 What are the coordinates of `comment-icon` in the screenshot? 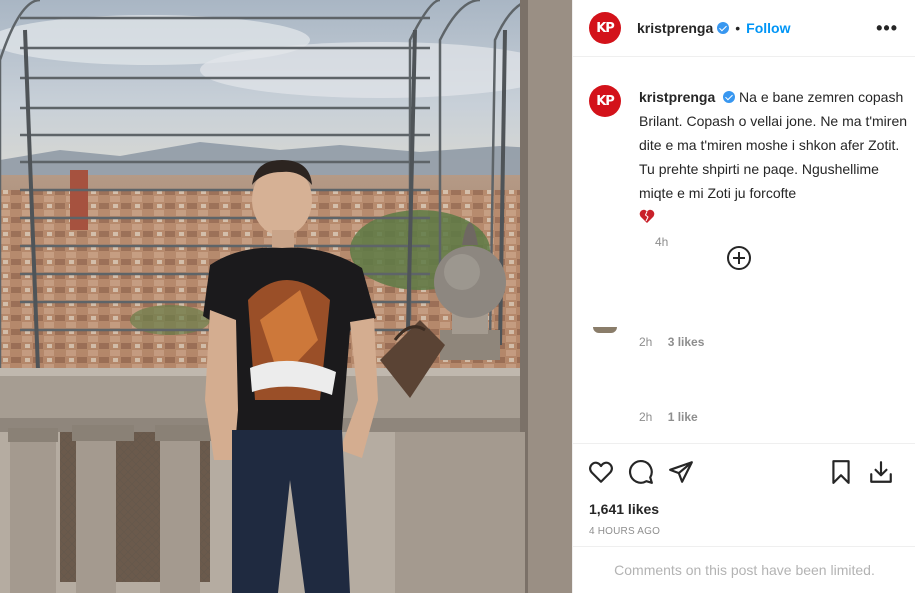 It's located at (641, 472).